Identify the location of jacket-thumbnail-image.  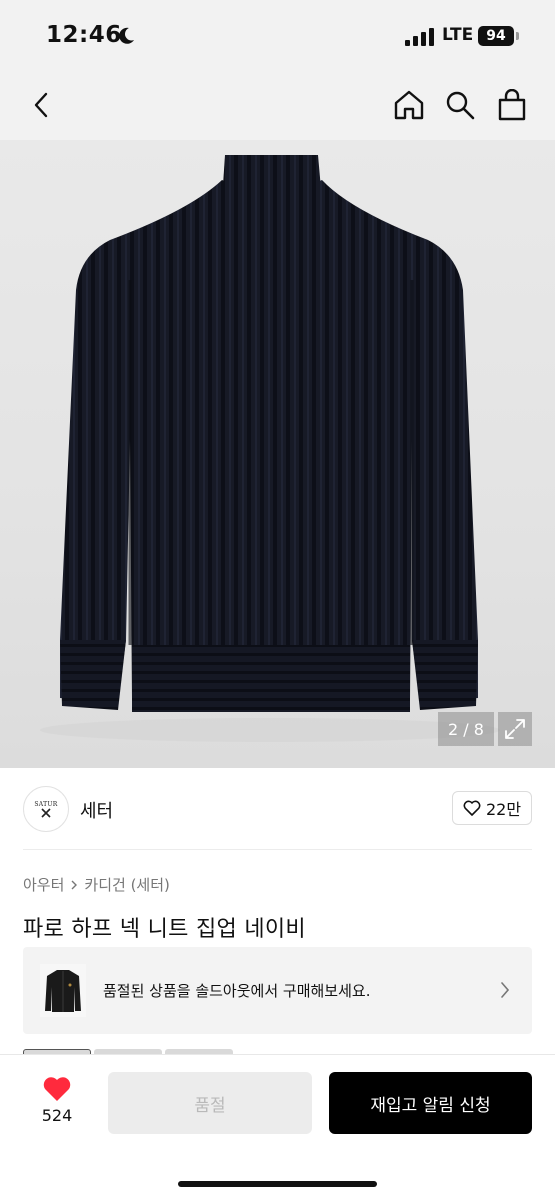
(63, 990).